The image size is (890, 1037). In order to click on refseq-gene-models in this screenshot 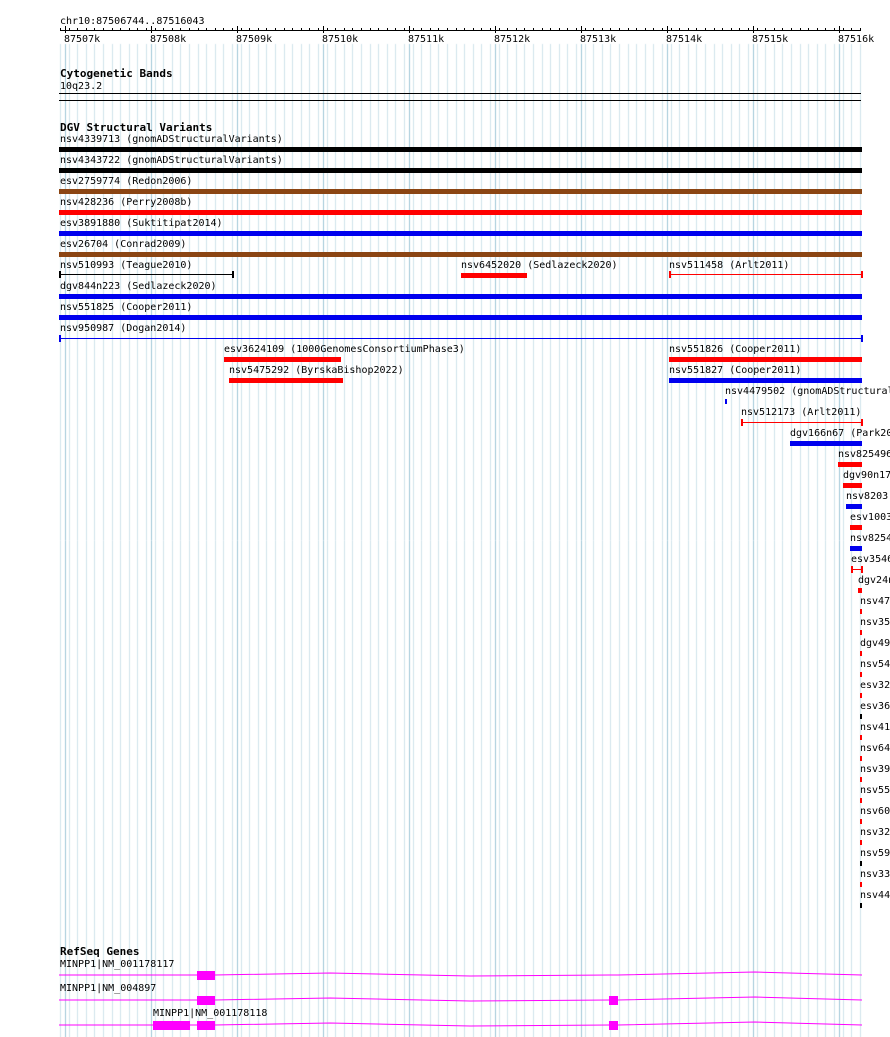, I will do `click(461, 1000)`.